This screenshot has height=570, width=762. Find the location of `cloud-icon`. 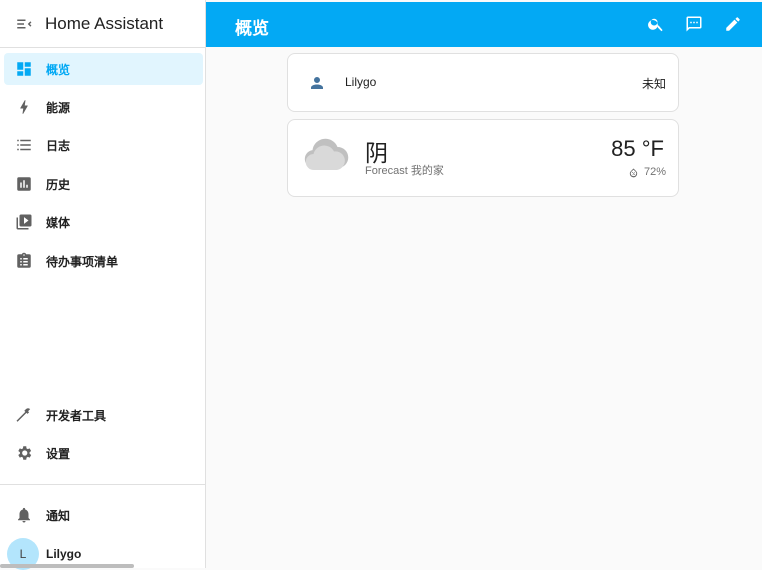

cloud-icon is located at coordinates (326, 154).